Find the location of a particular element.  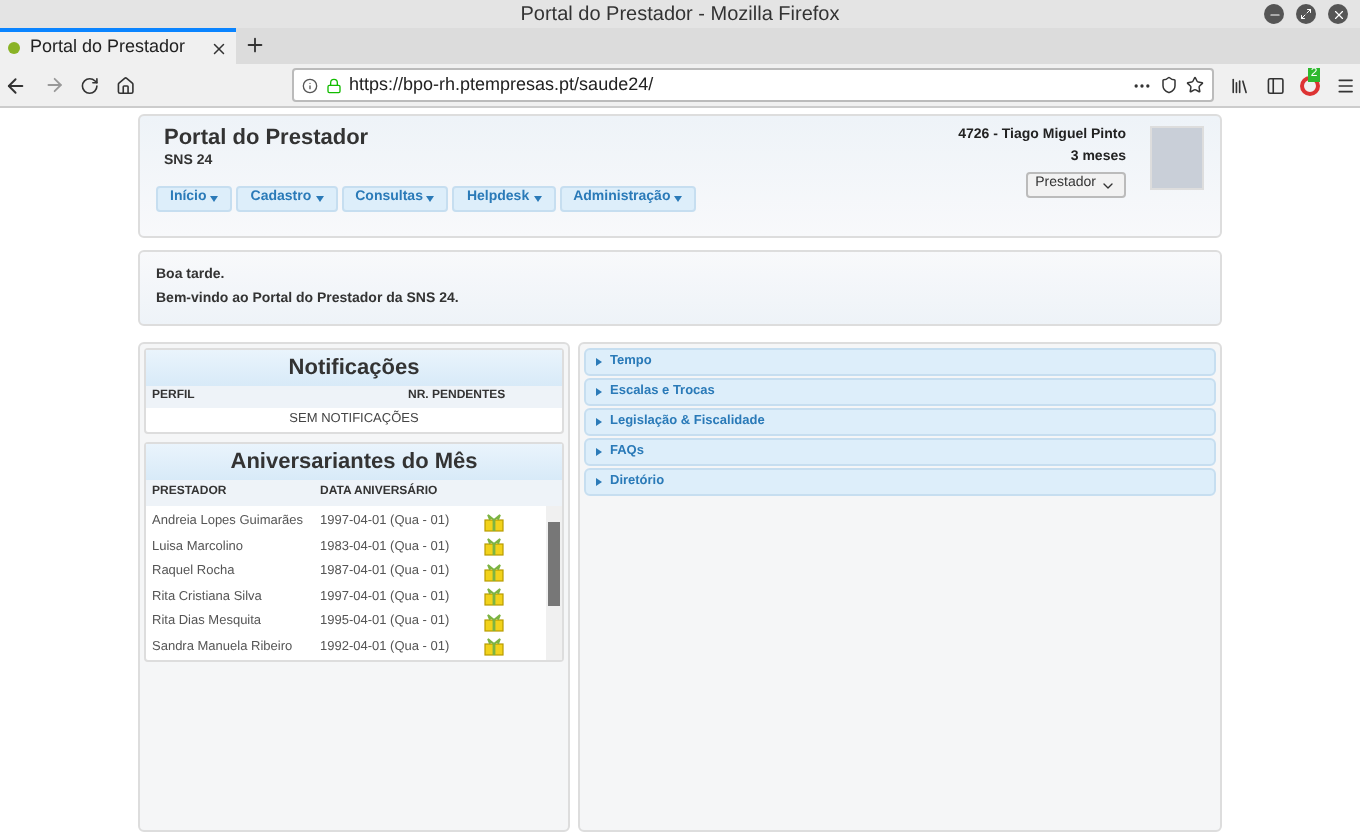

maximize-icon is located at coordinates (1306, 14).